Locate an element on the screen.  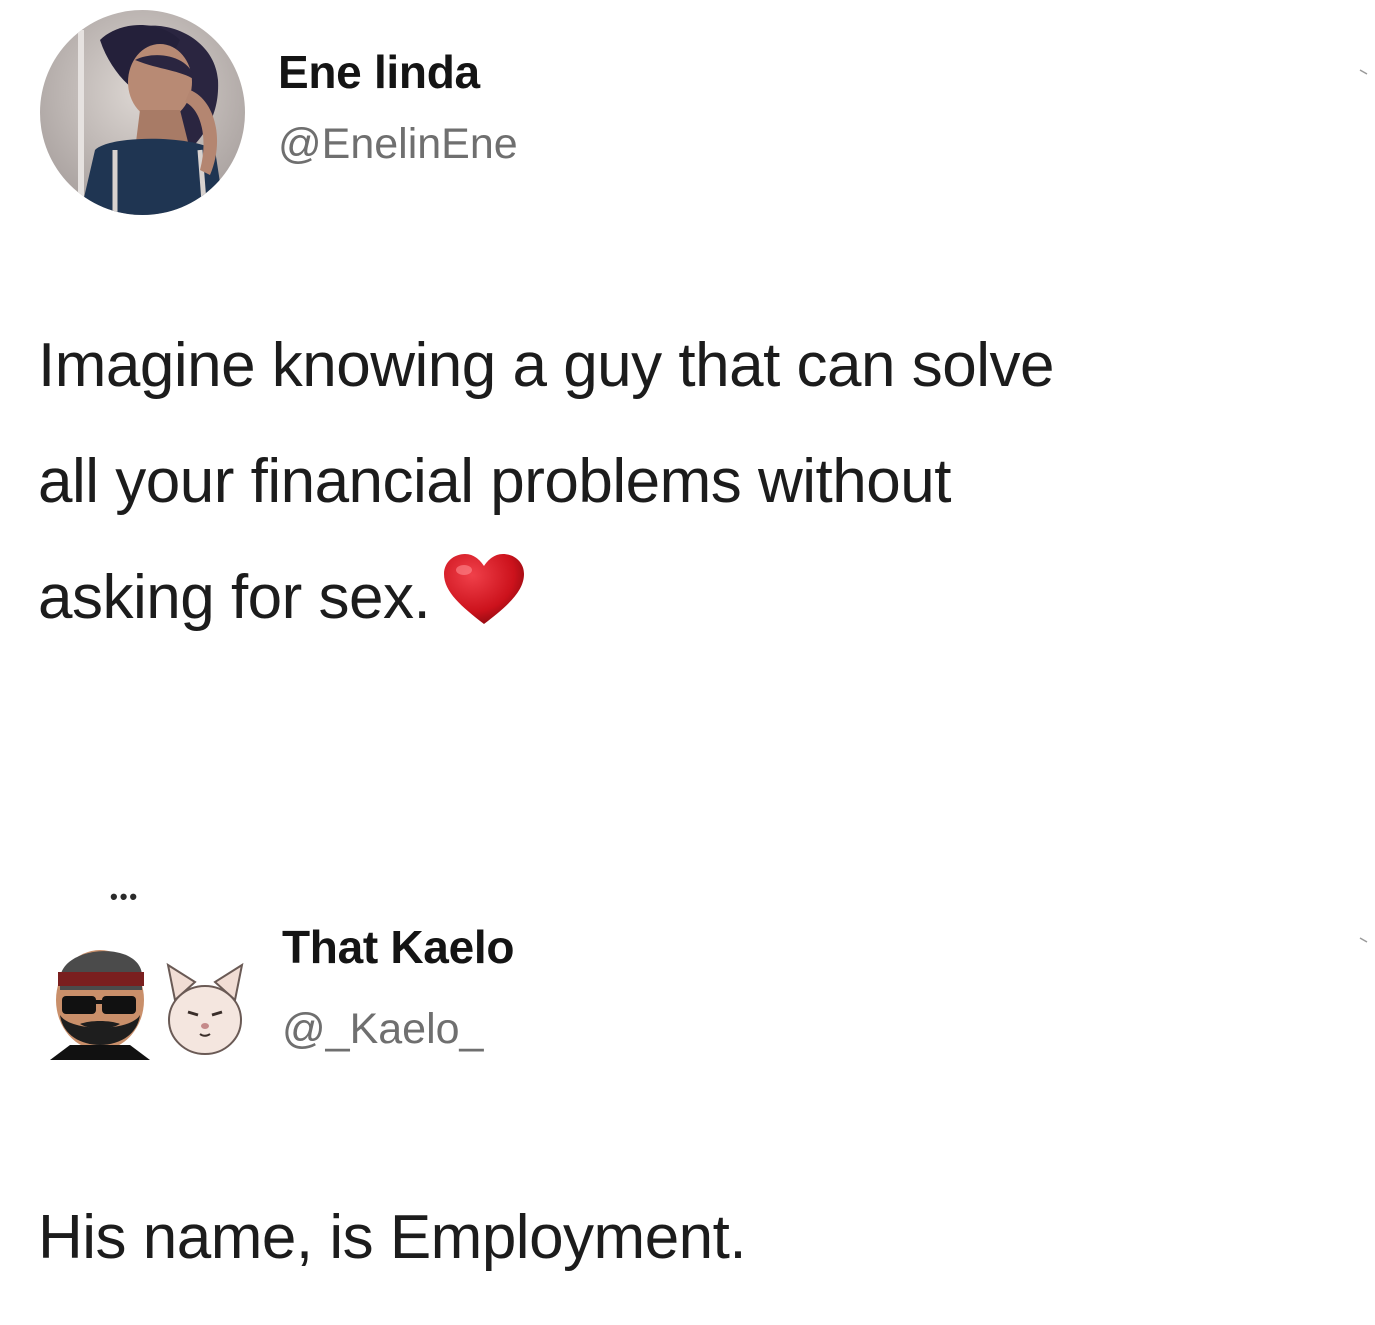
tweet-text-line-content: asking for sex. is located at coordinates (234, 597).